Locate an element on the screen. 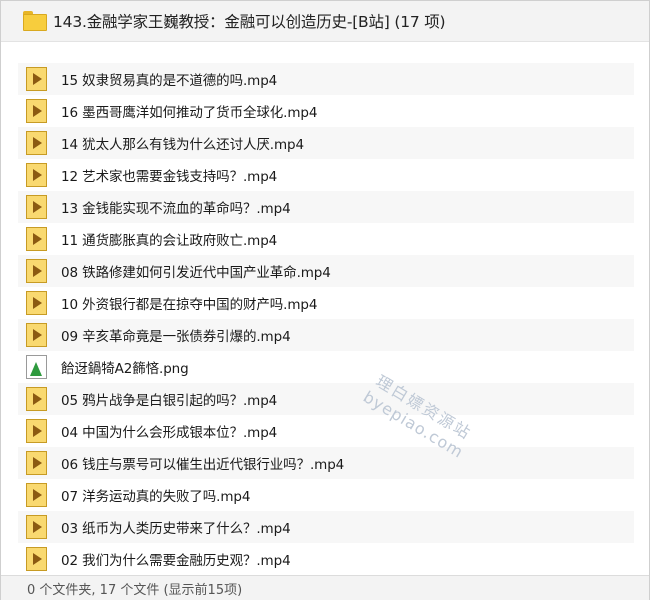 The width and height of the screenshot is (650, 600). file-row: 08 铁路修建如何引发近代中国产业革命.mp4 is located at coordinates (326, 271).